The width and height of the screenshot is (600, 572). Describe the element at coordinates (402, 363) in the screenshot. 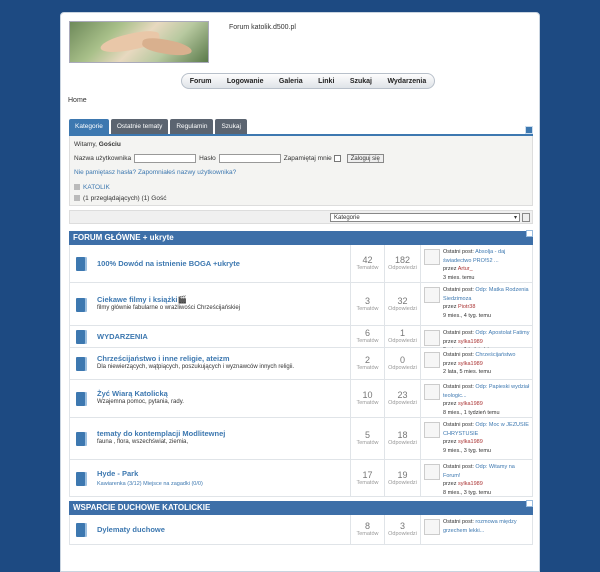

I see `posts-count: 0 Odpowiedzi` at that location.